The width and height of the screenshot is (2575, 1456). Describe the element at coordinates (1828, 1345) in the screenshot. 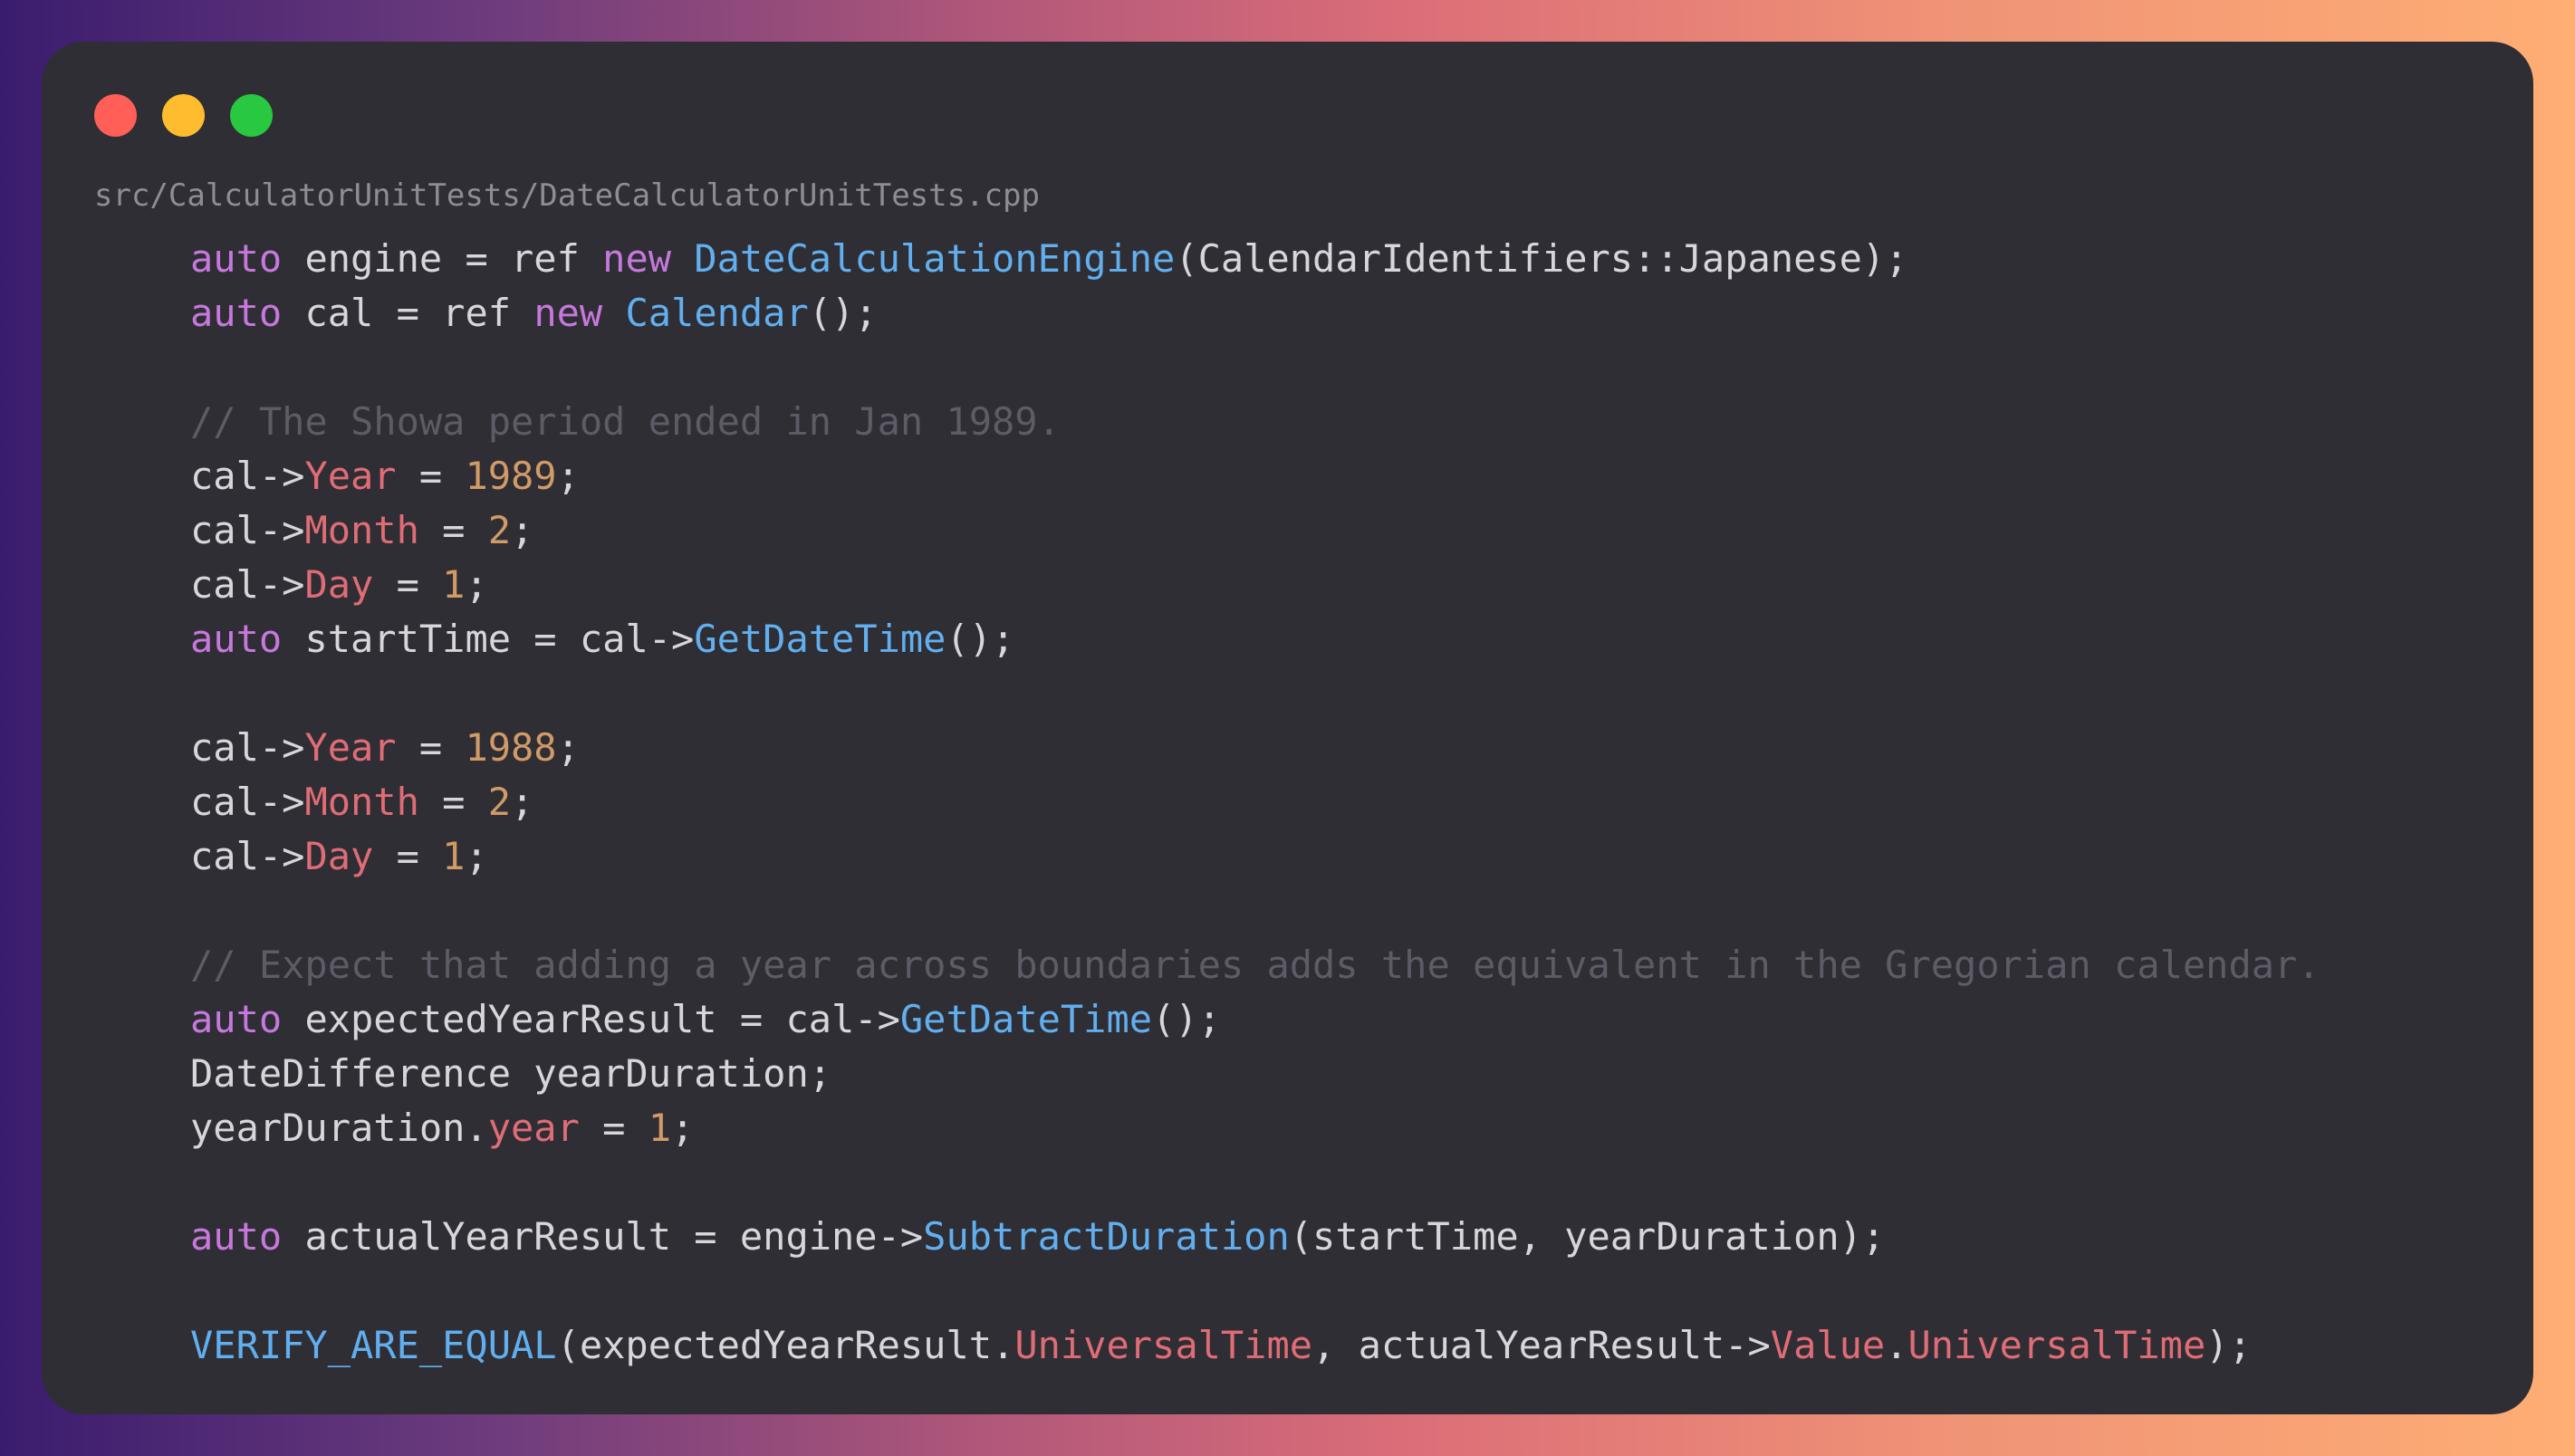

I see `property-token: Value` at that location.